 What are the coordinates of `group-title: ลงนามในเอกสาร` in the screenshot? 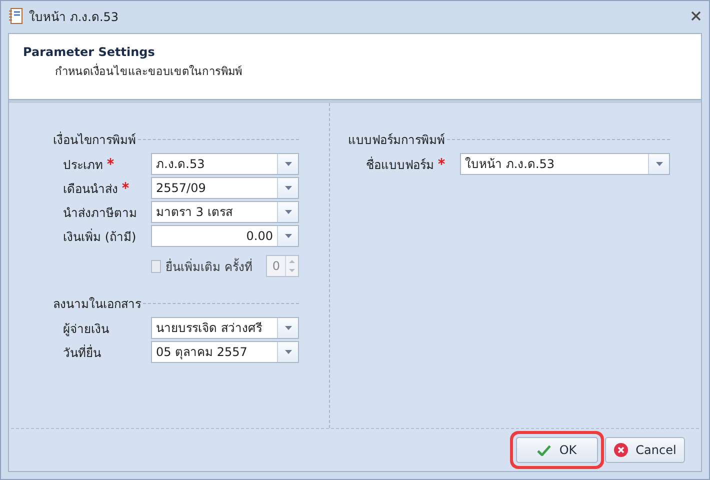 It's located at (97, 304).